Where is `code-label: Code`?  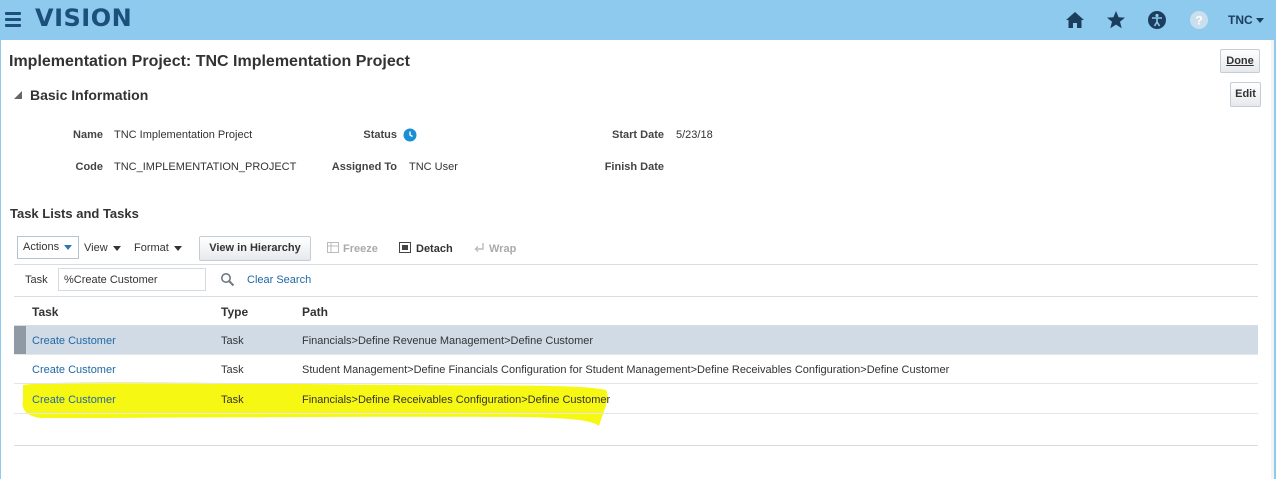
code-label: Code is located at coordinates (89, 167).